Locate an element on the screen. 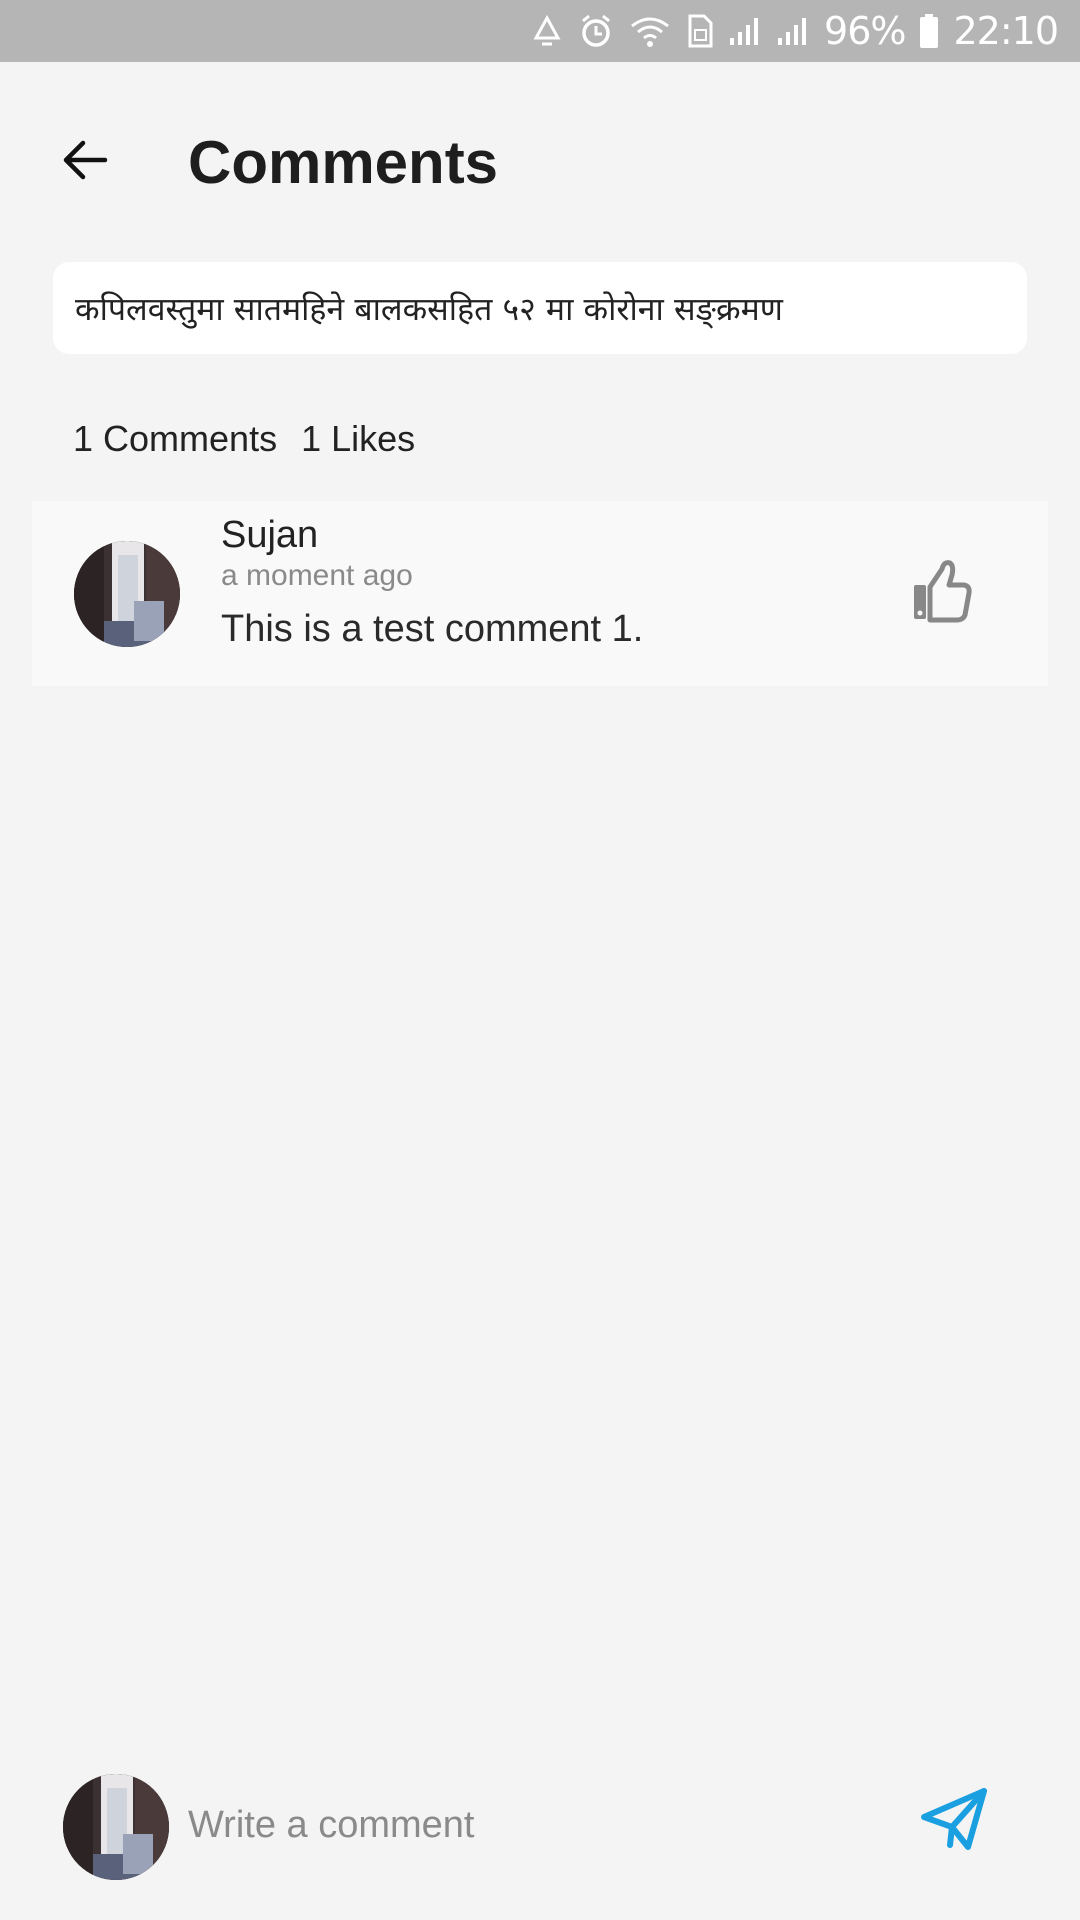  send-icon is located at coordinates (955, 1822).